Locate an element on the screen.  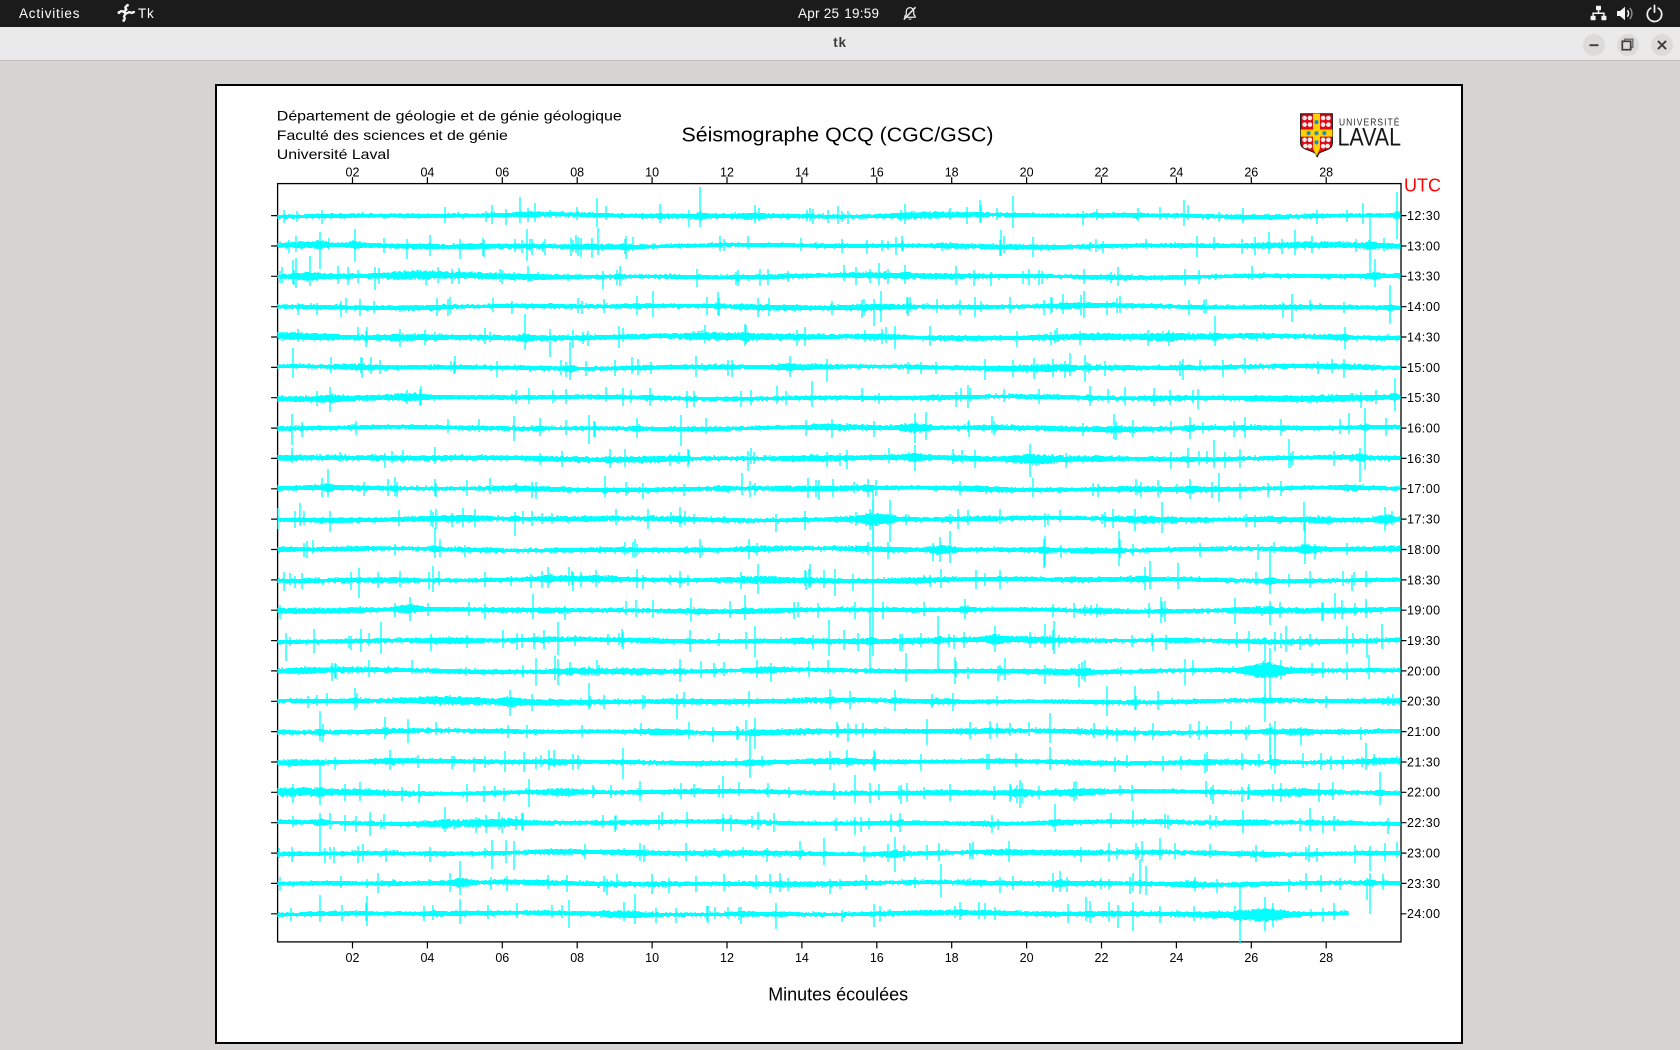
svg-text: 16:00 is located at coordinates (1424, 429).